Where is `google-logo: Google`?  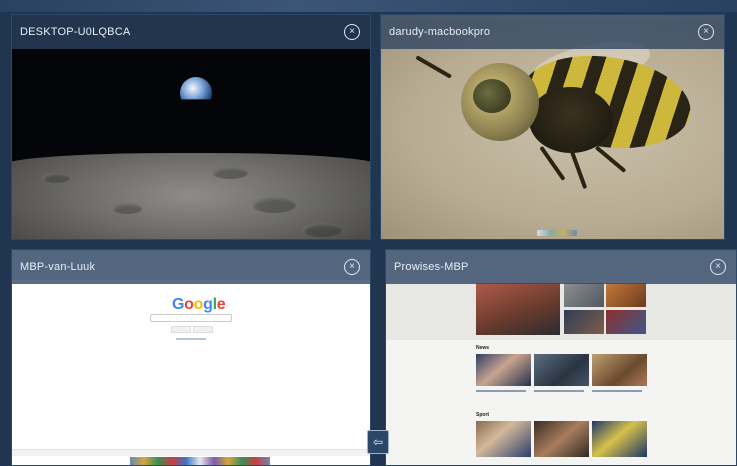 google-logo: Google is located at coordinates (199, 304).